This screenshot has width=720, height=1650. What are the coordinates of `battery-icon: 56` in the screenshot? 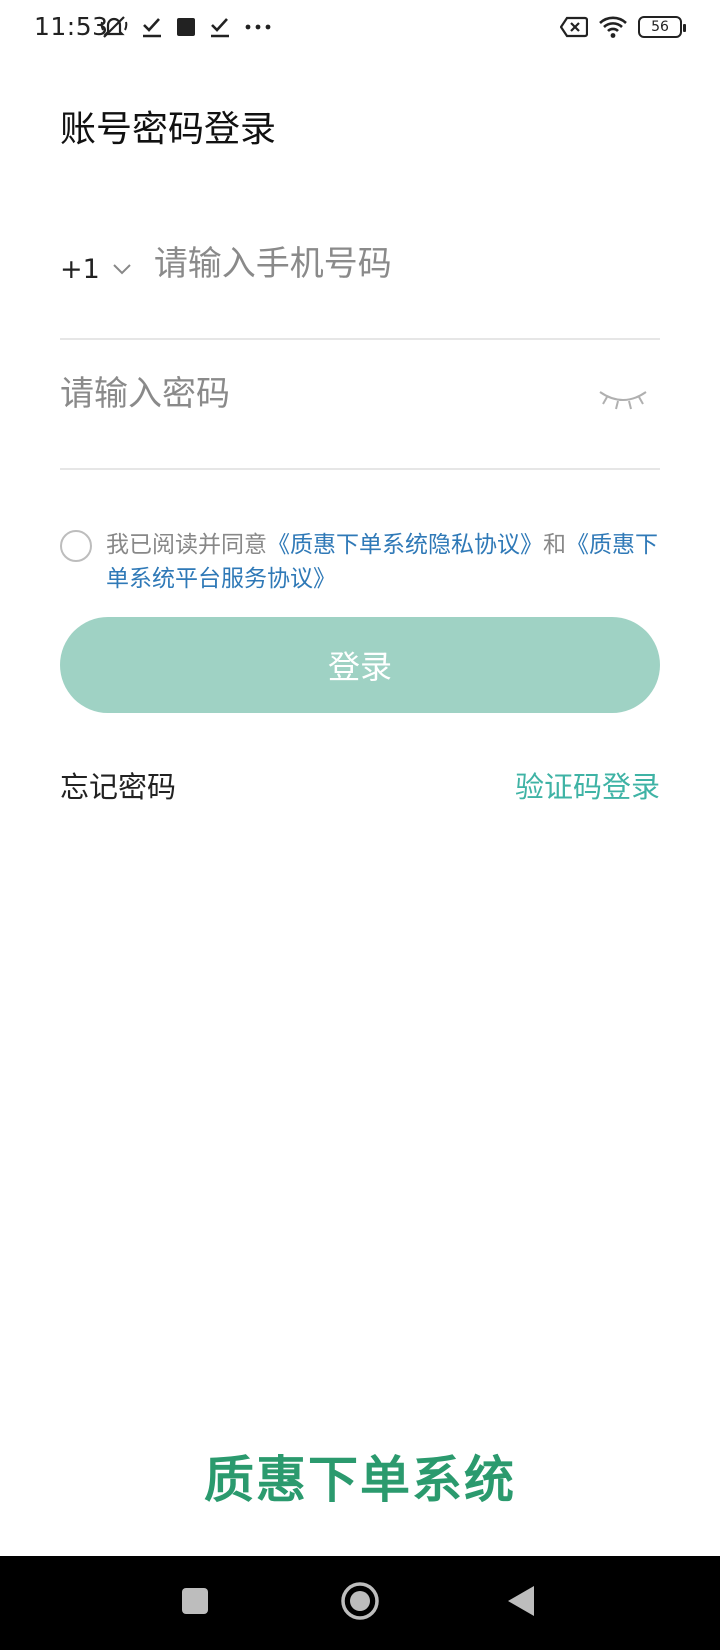 It's located at (662, 27).